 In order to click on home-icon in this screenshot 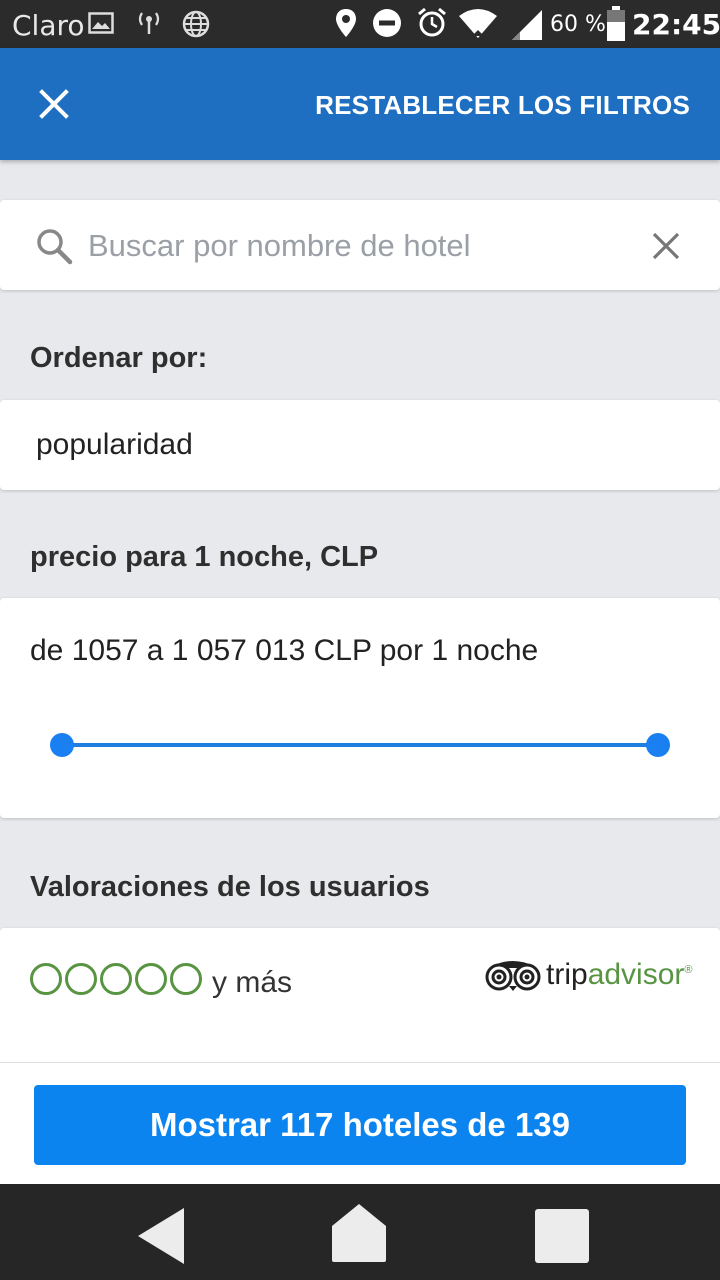, I will do `click(359, 1233)`.